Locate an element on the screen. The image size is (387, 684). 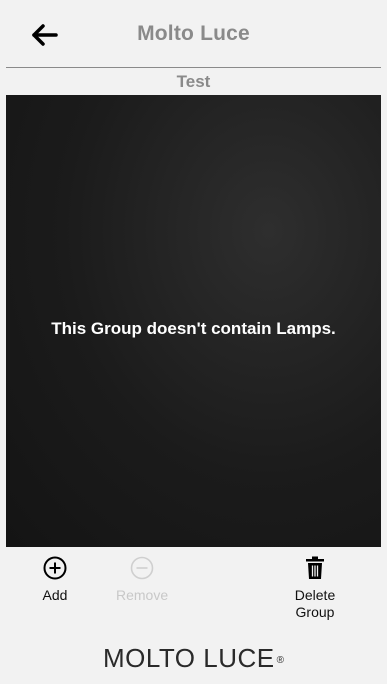
add-button: Add is located at coordinates (55, 579).